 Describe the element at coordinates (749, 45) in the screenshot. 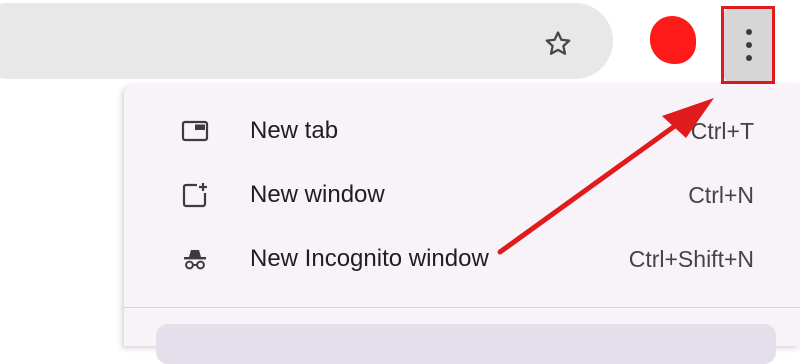

I see `browser-menu-button` at that location.